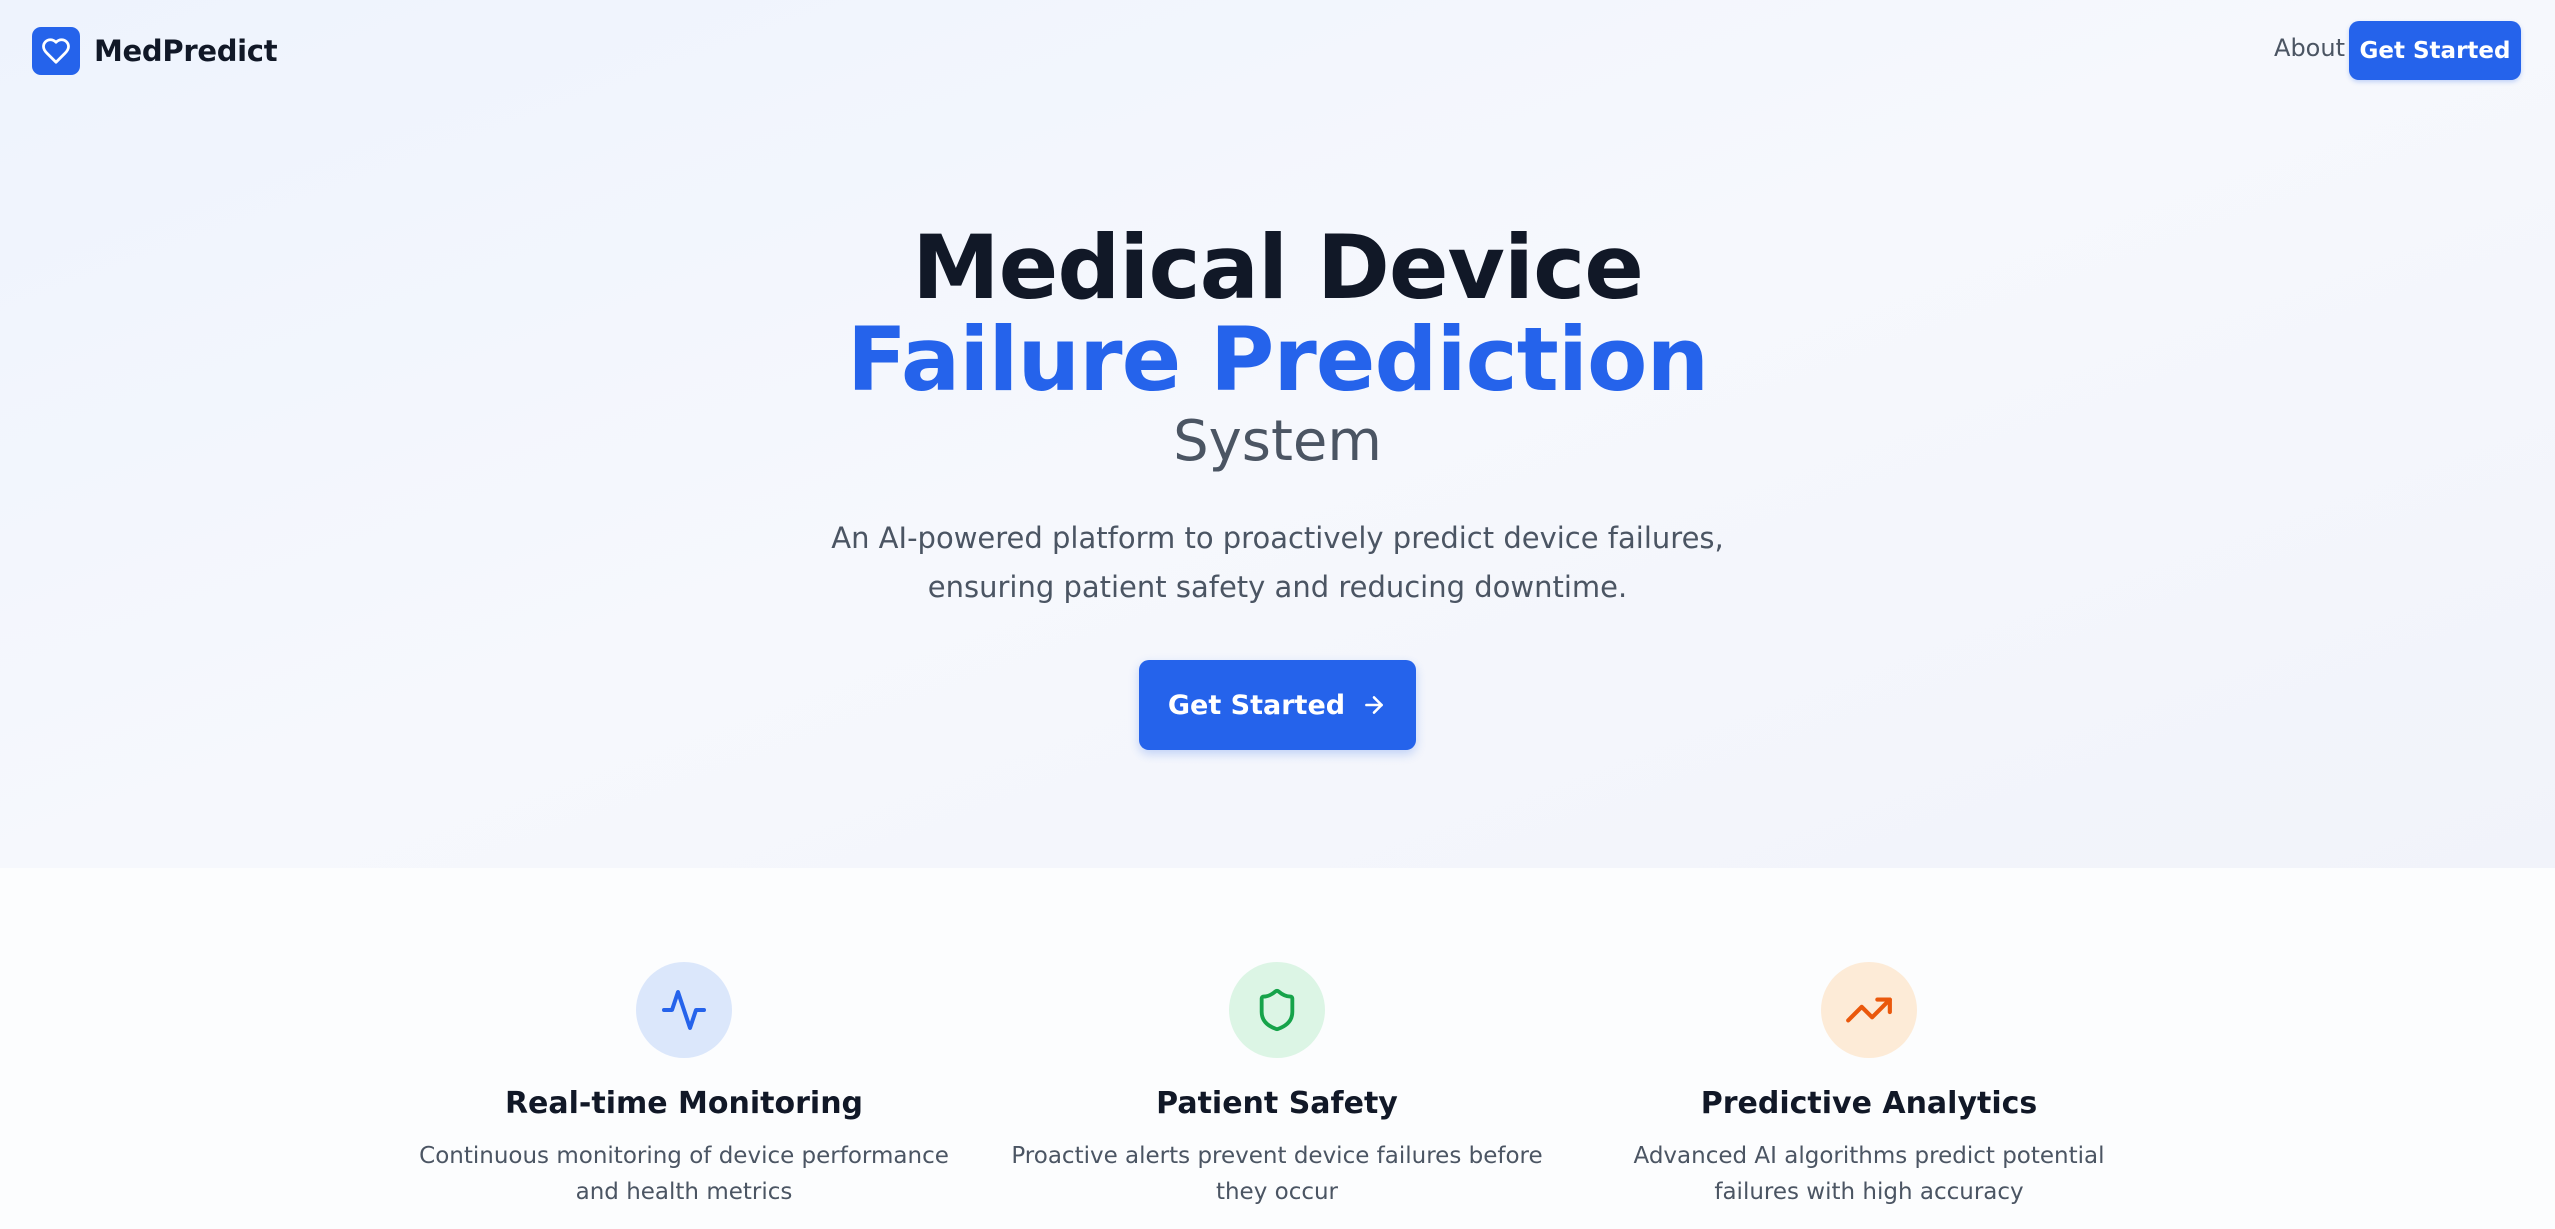 The image size is (2555, 1229). I want to click on logo-badge, so click(56, 51).